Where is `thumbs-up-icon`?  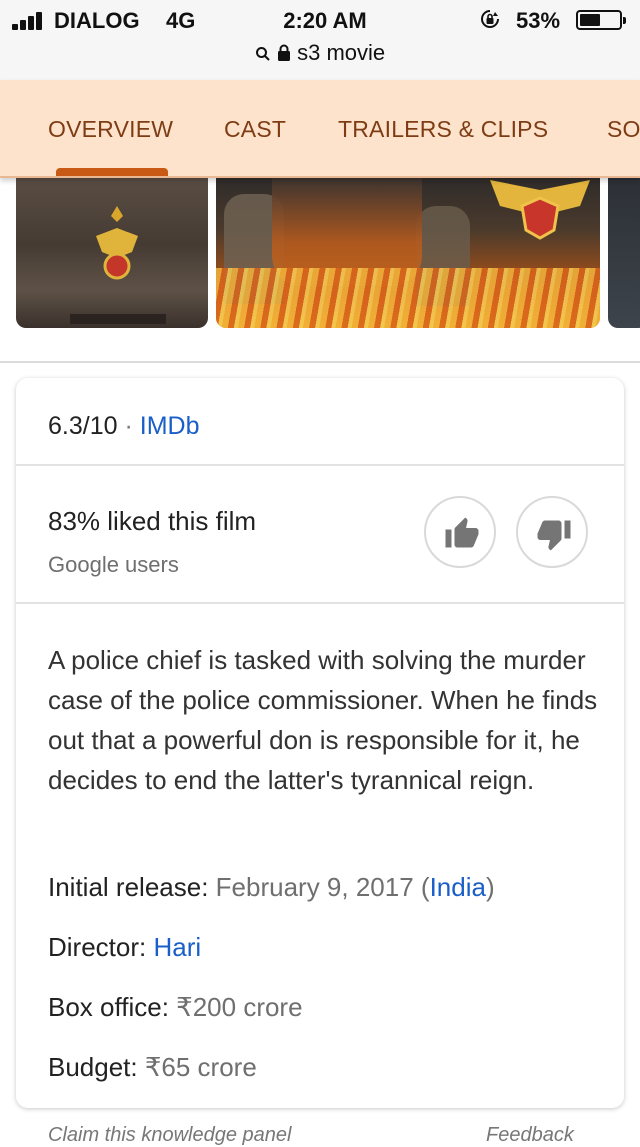 thumbs-up-icon is located at coordinates (462, 532).